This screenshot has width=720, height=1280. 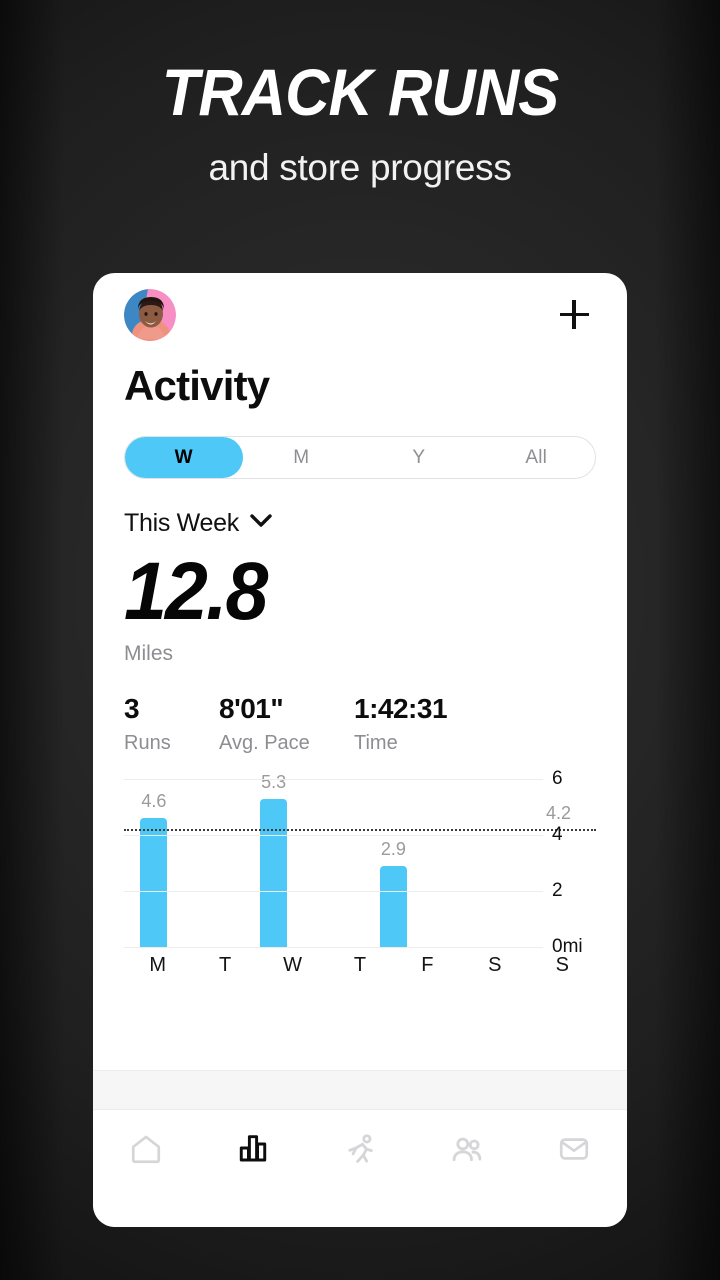 What do you see at coordinates (261, 523) in the screenshot?
I see `chevron-down-icon` at bounding box center [261, 523].